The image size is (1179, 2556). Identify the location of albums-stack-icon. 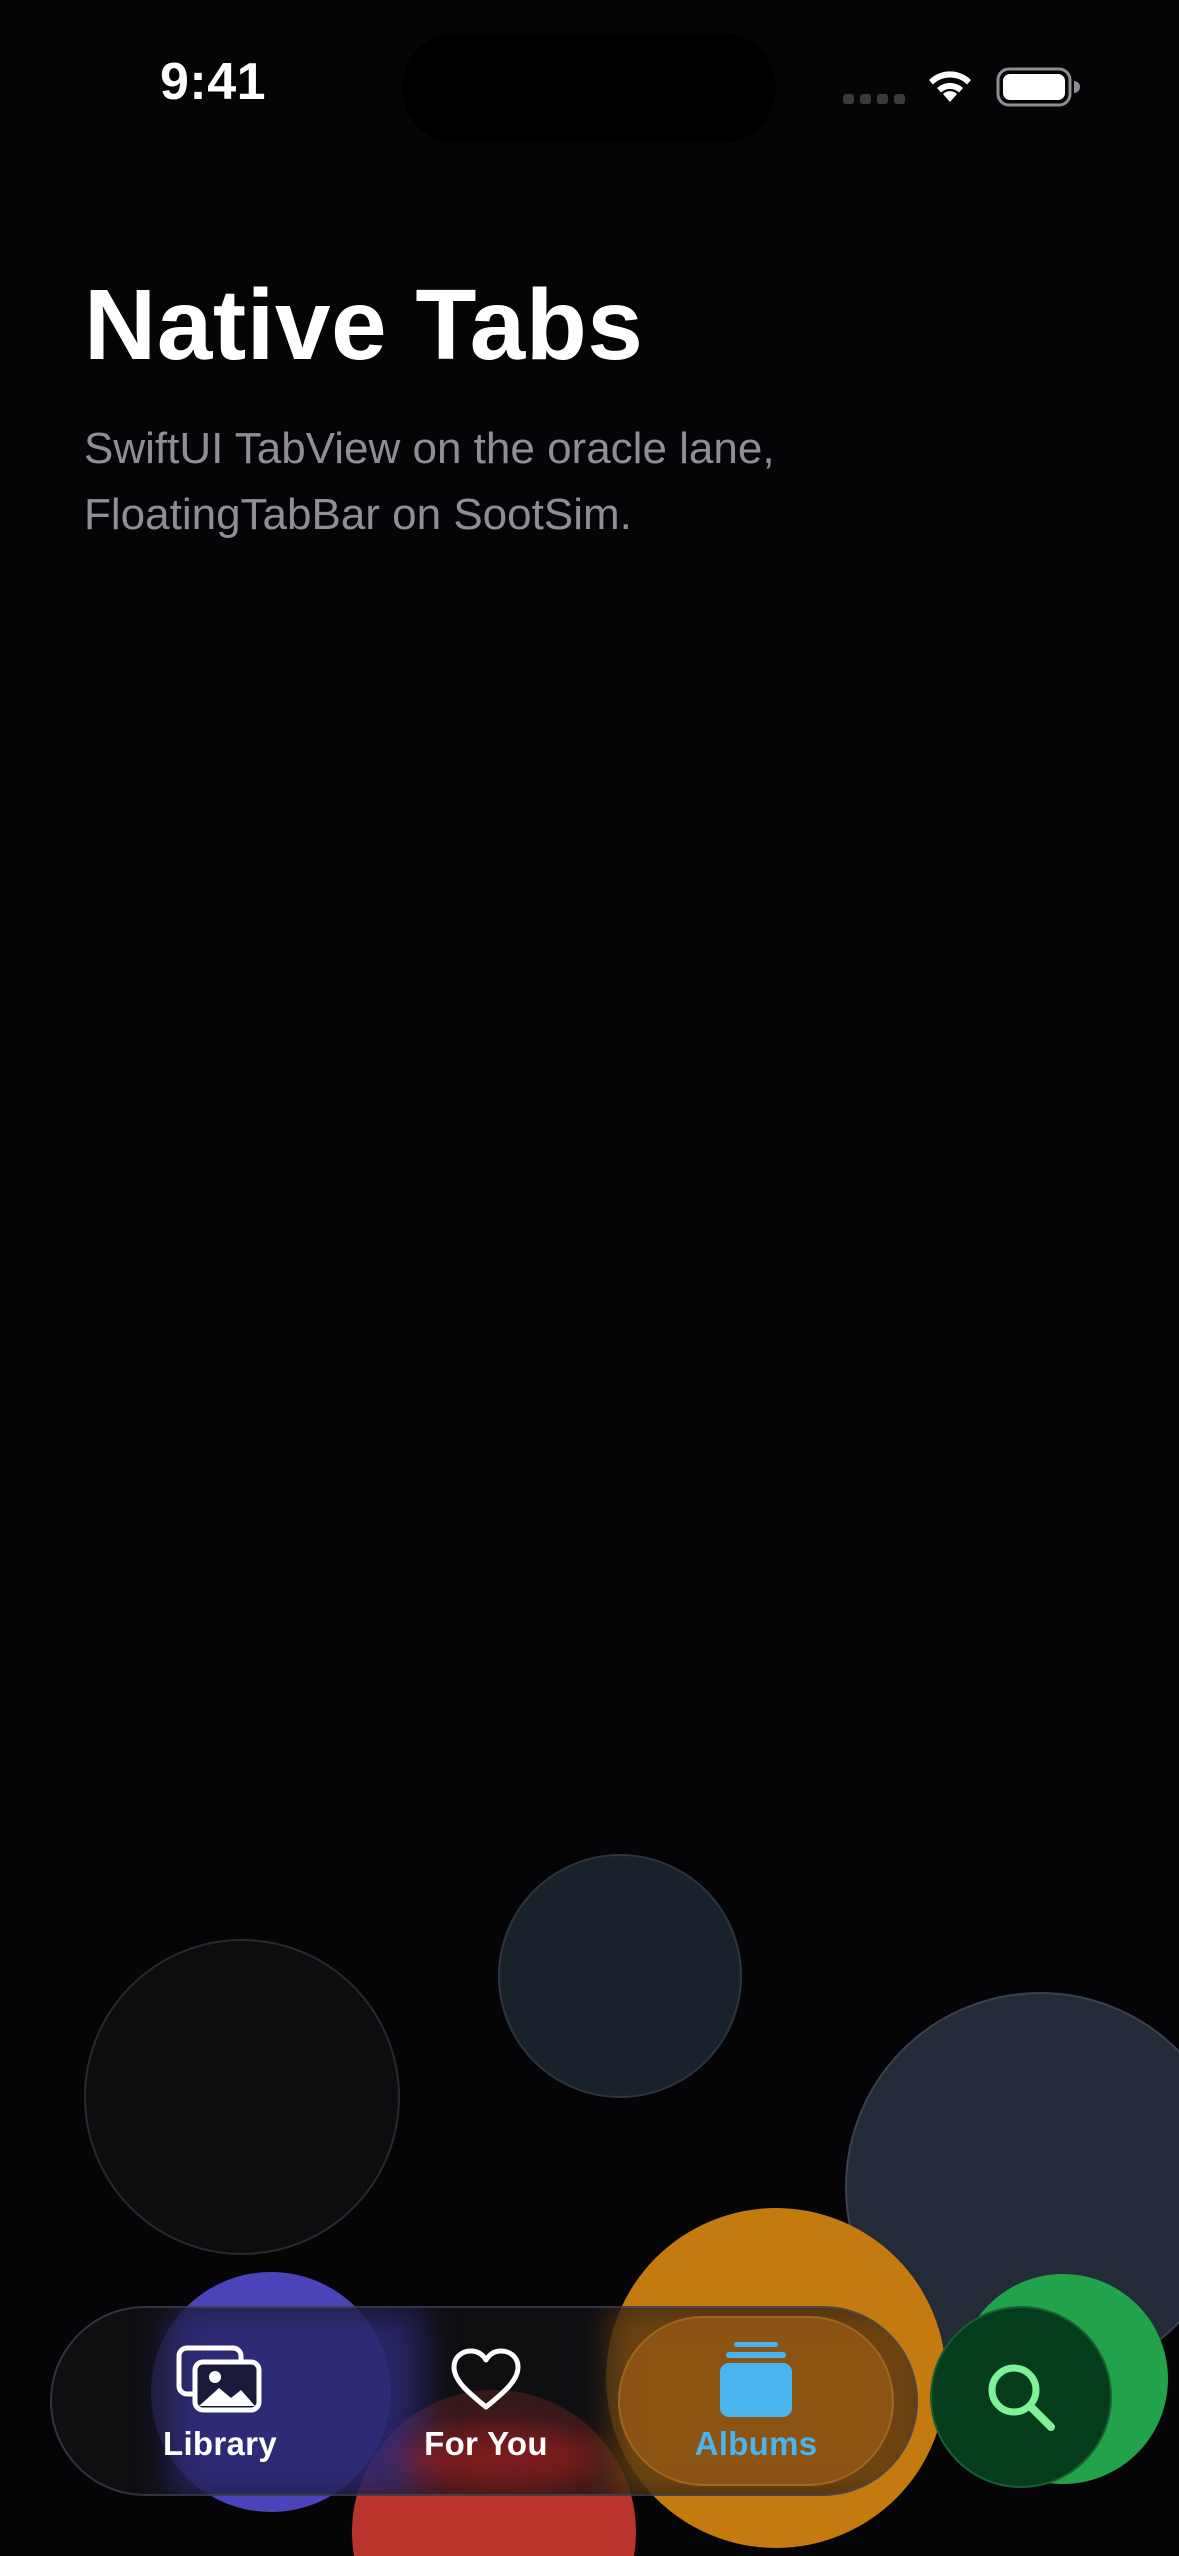
(756, 2379).